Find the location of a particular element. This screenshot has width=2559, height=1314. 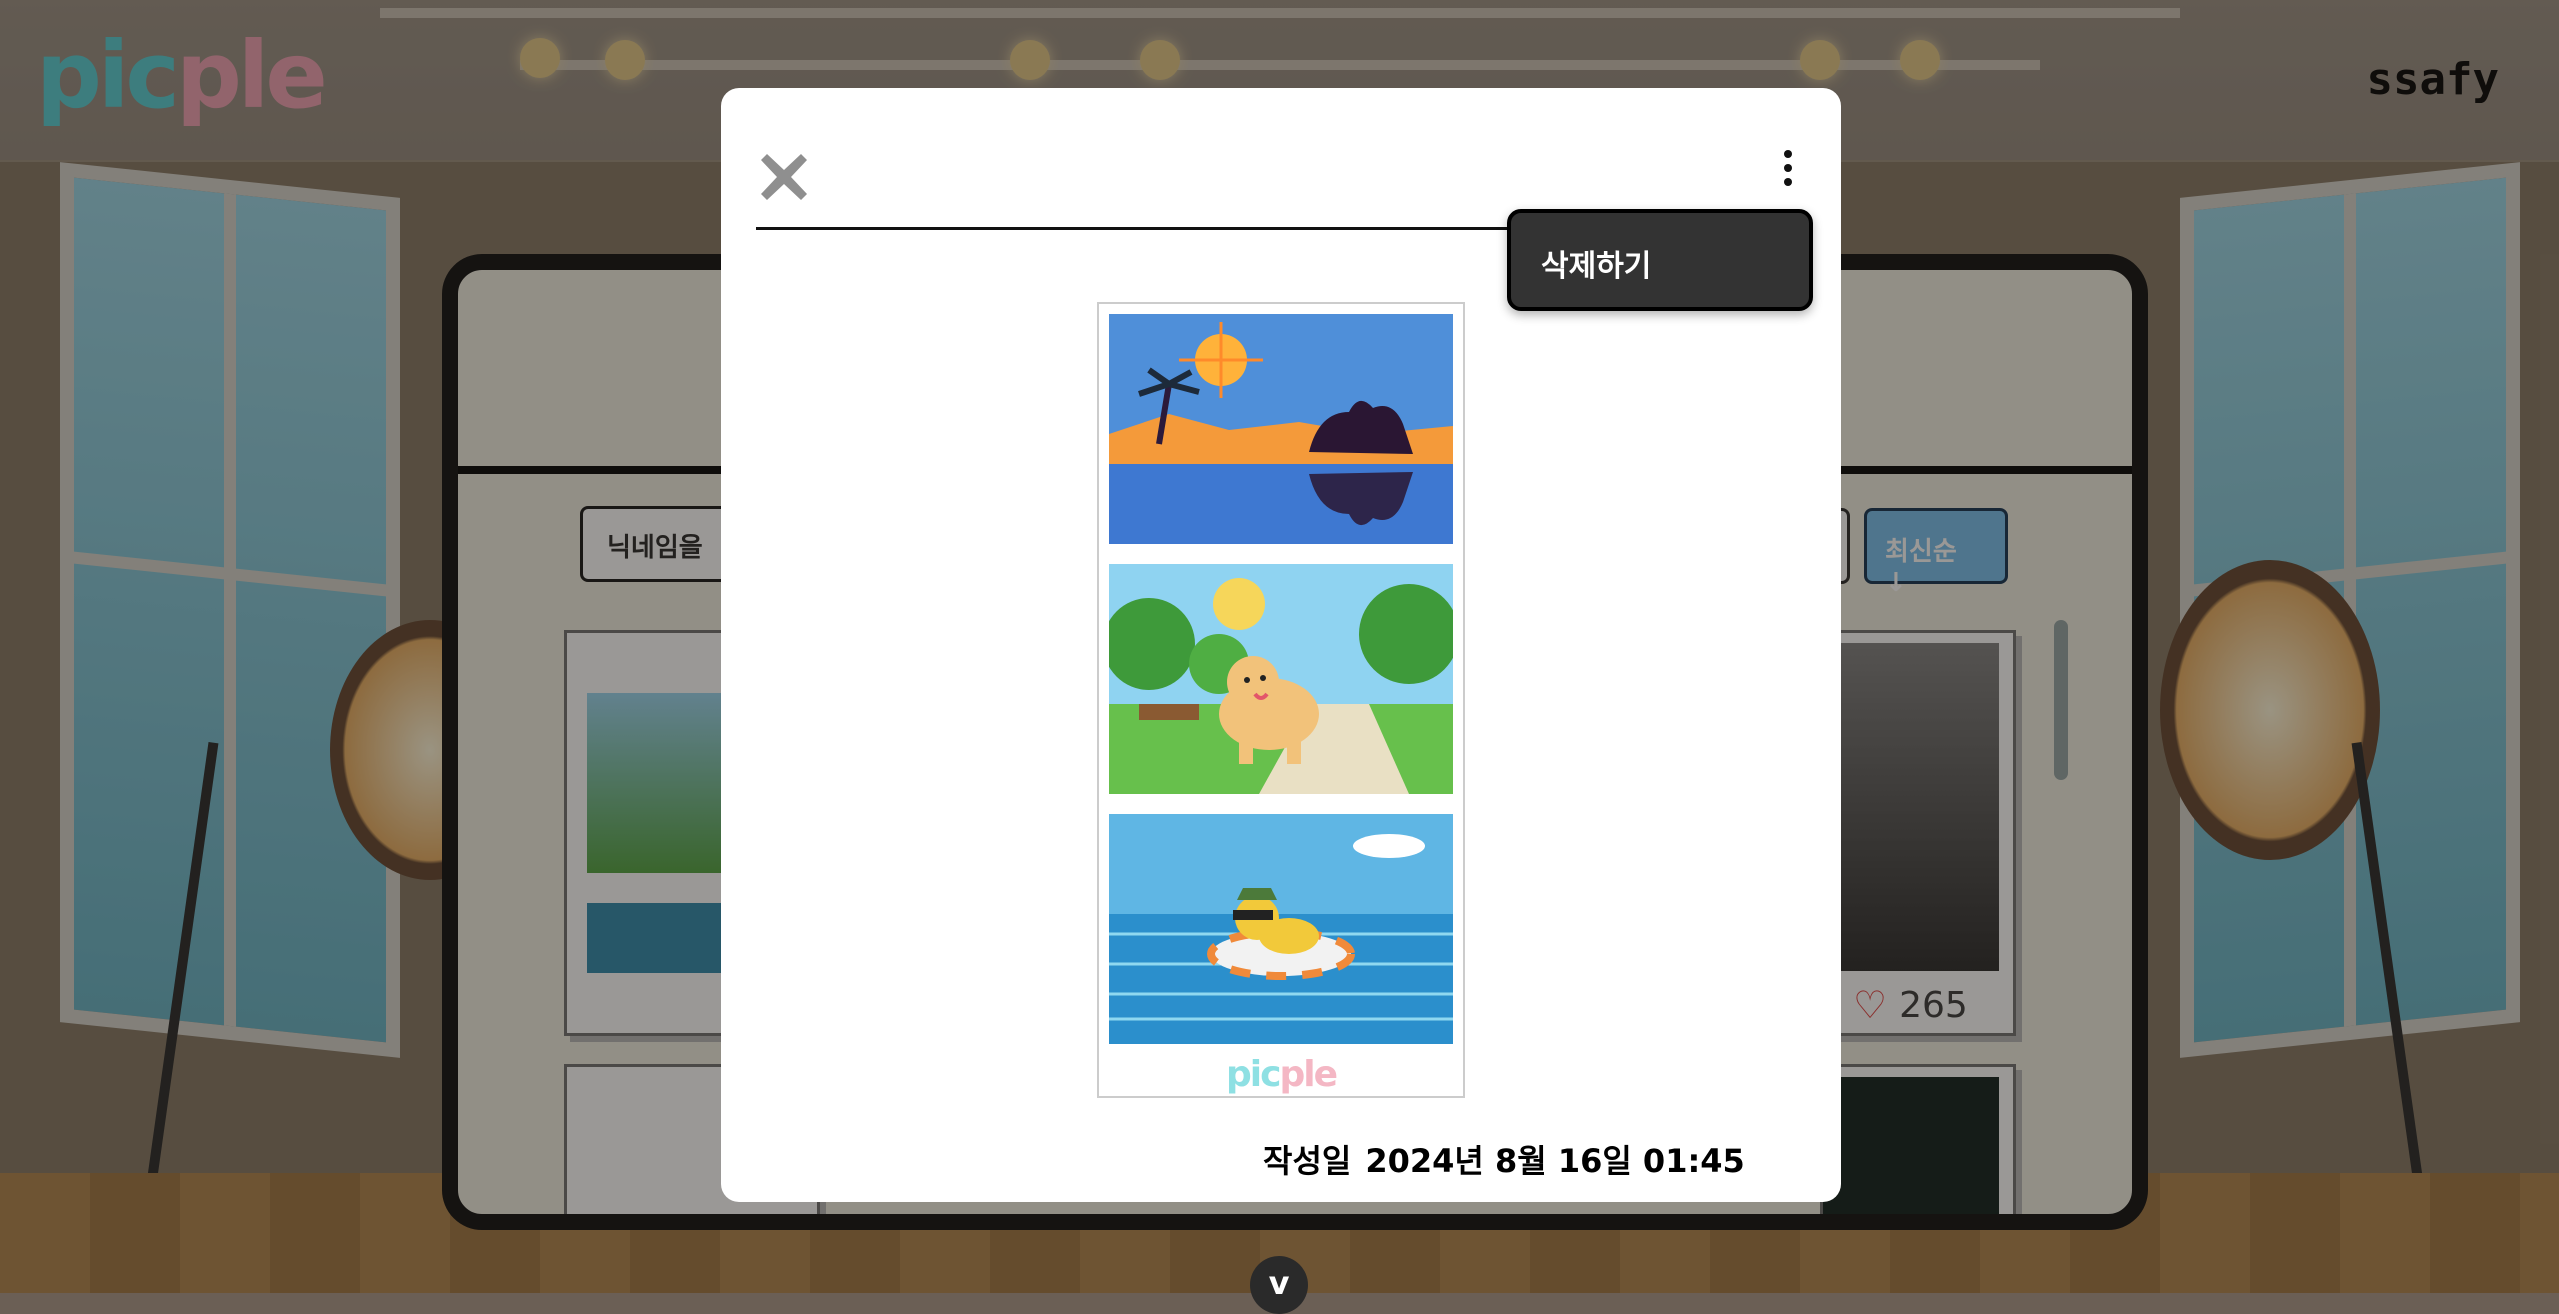

close-button is located at coordinates (784, 177).